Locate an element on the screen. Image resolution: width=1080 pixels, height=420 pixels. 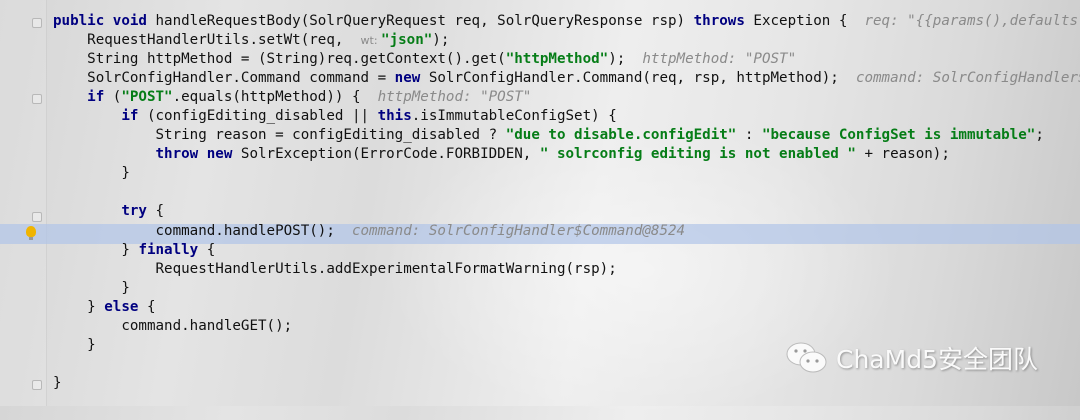
parameter-hint: wt: is located at coordinates (371, 41).